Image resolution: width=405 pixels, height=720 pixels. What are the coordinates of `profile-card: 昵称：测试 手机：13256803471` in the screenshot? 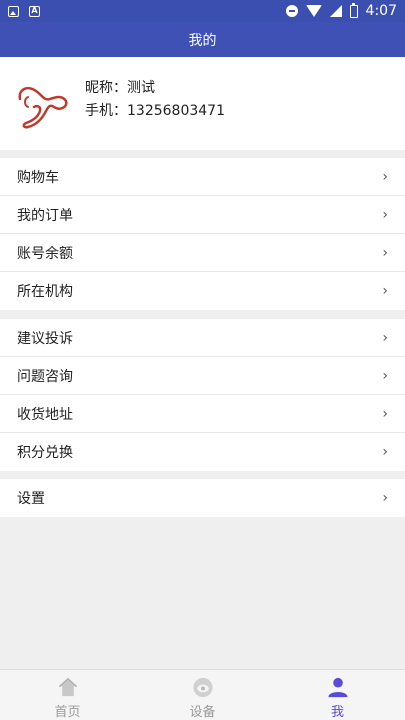 It's located at (202, 103).